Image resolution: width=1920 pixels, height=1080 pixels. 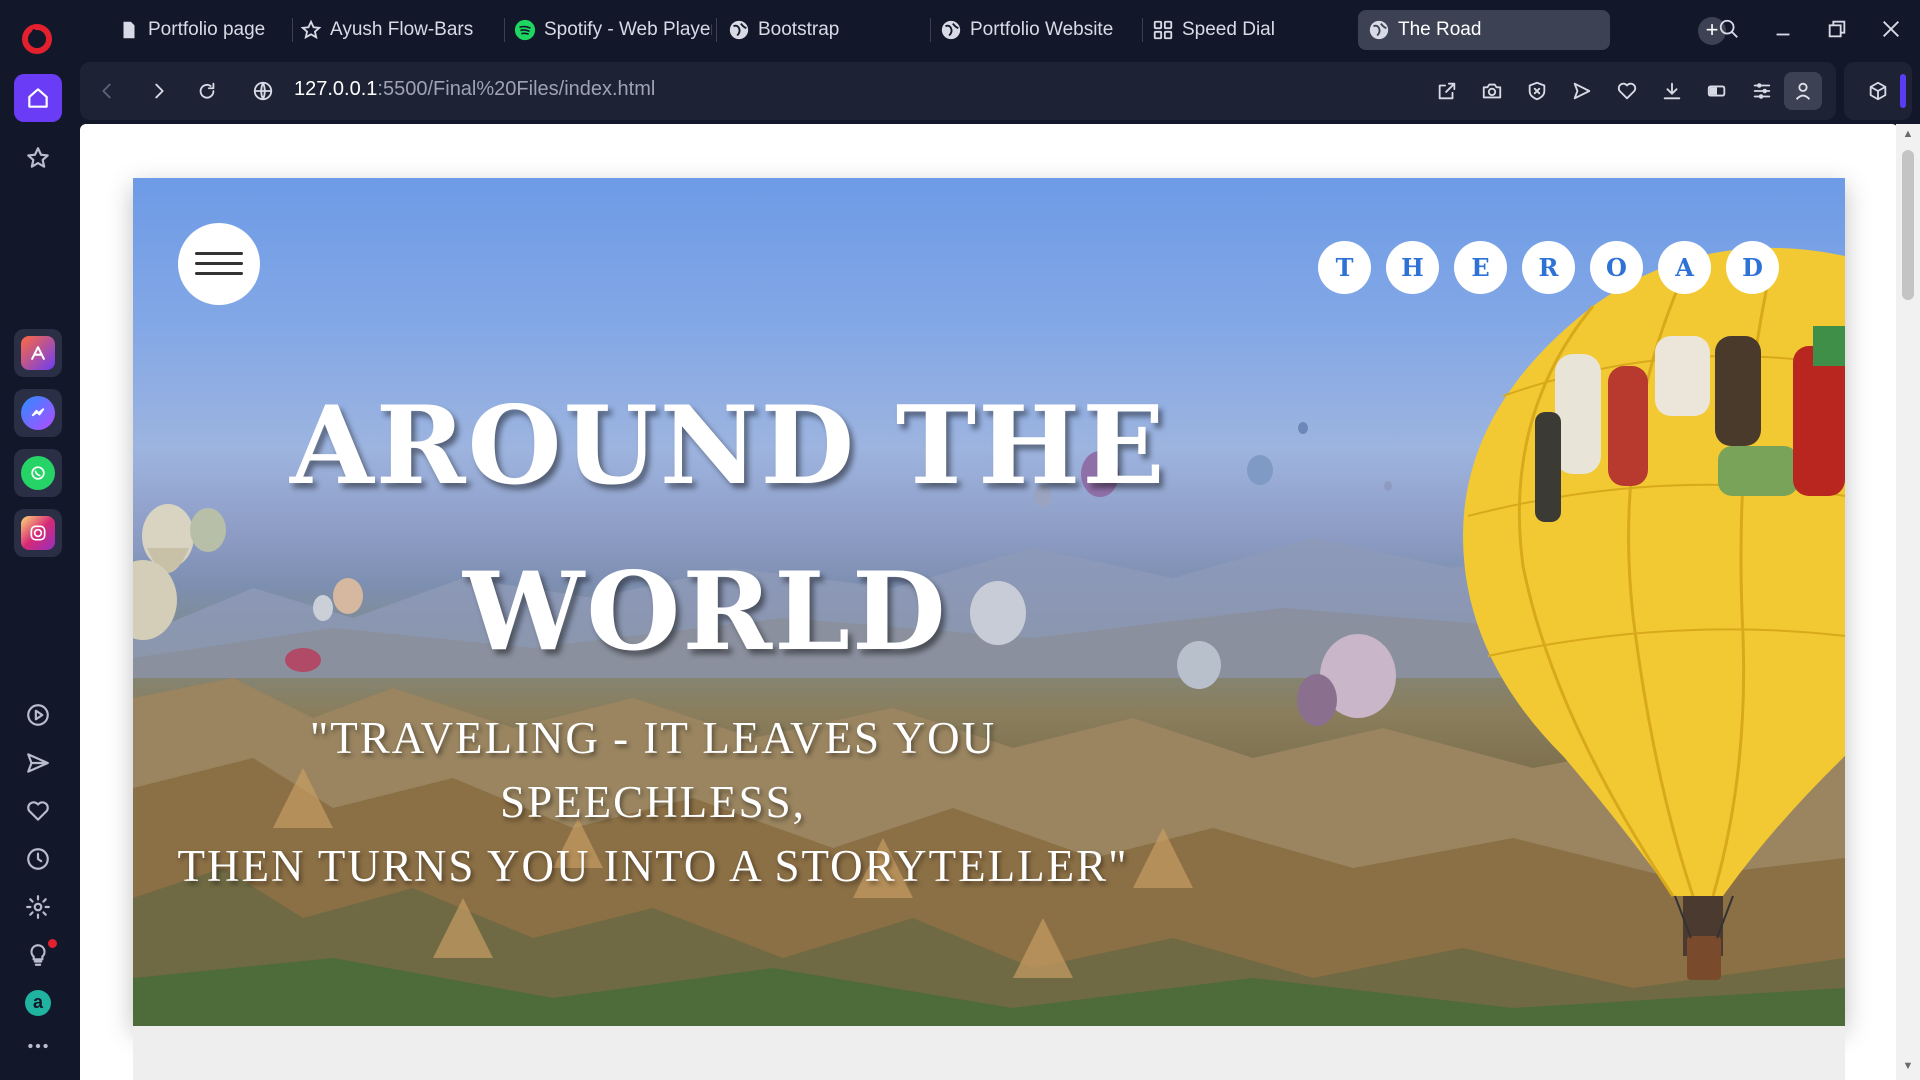 What do you see at coordinates (1783, 34) in the screenshot?
I see `minimize-icon` at bounding box center [1783, 34].